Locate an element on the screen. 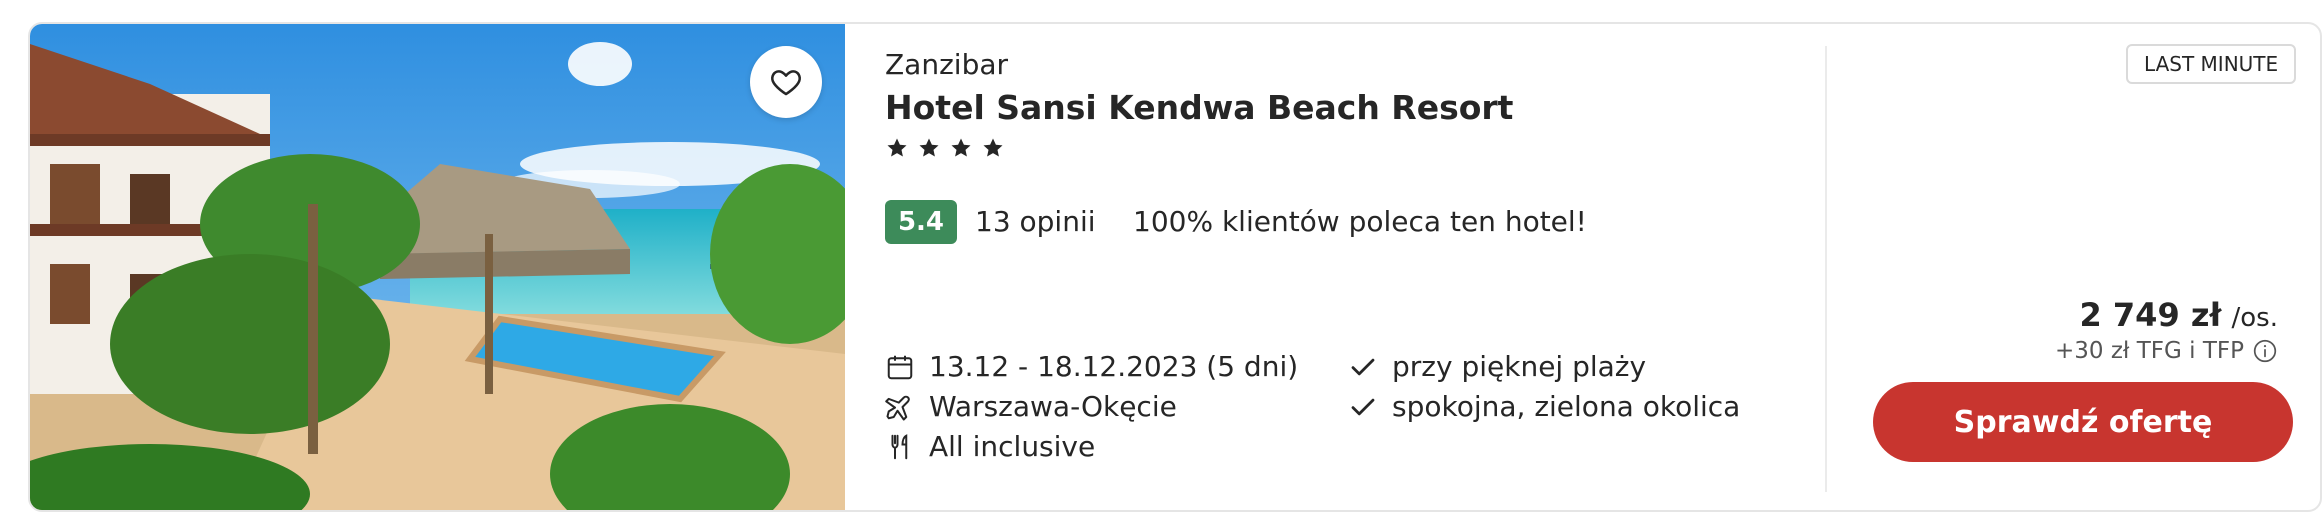 The width and height of the screenshot is (2324, 530). feature-text: przy pięknej plaży is located at coordinates (1519, 366).